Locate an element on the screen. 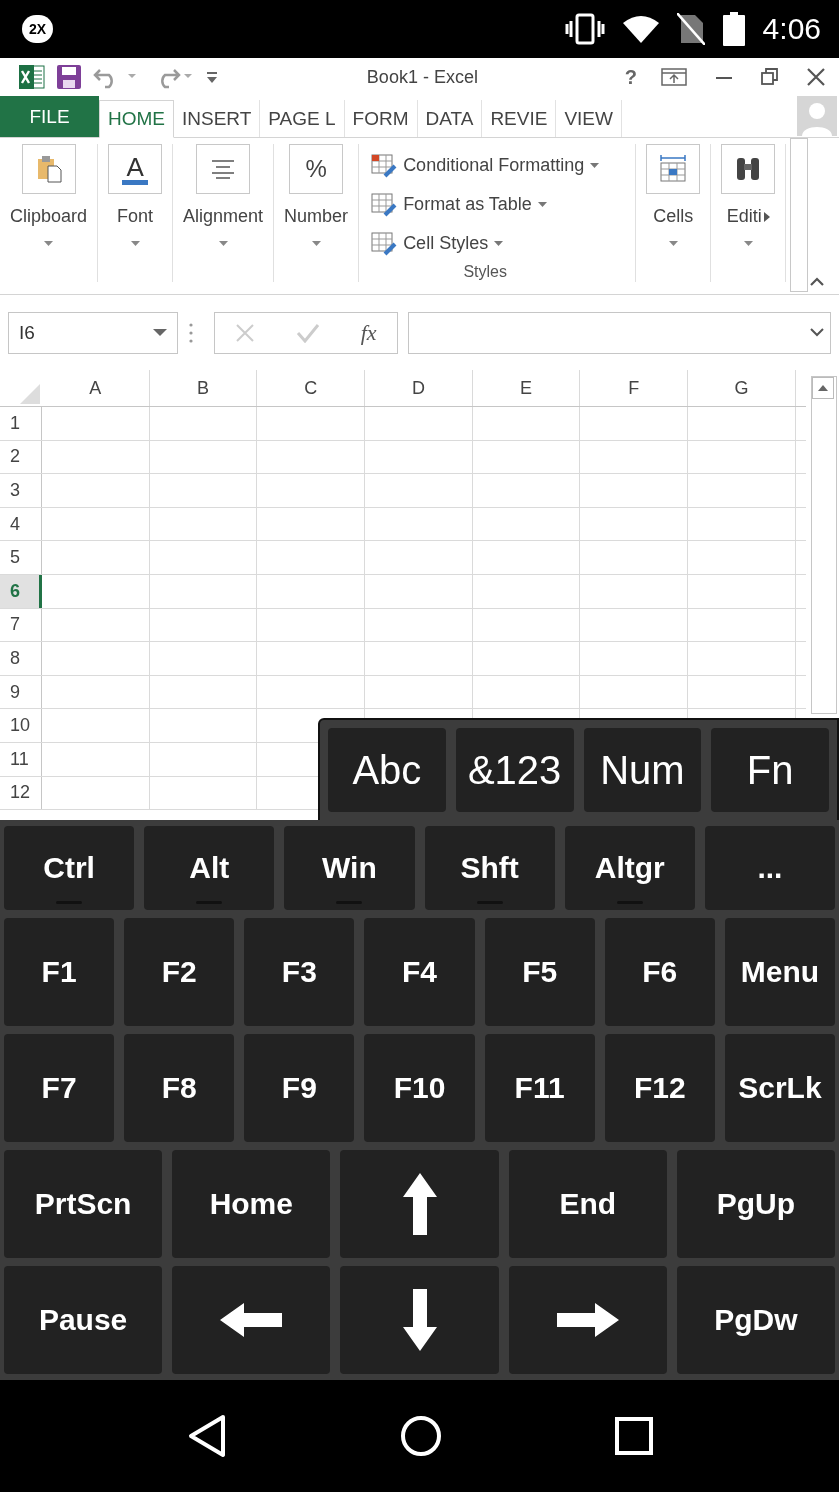 The width and height of the screenshot is (839, 1492). keyboard-key: Home is located at coordinates (251, 1204).